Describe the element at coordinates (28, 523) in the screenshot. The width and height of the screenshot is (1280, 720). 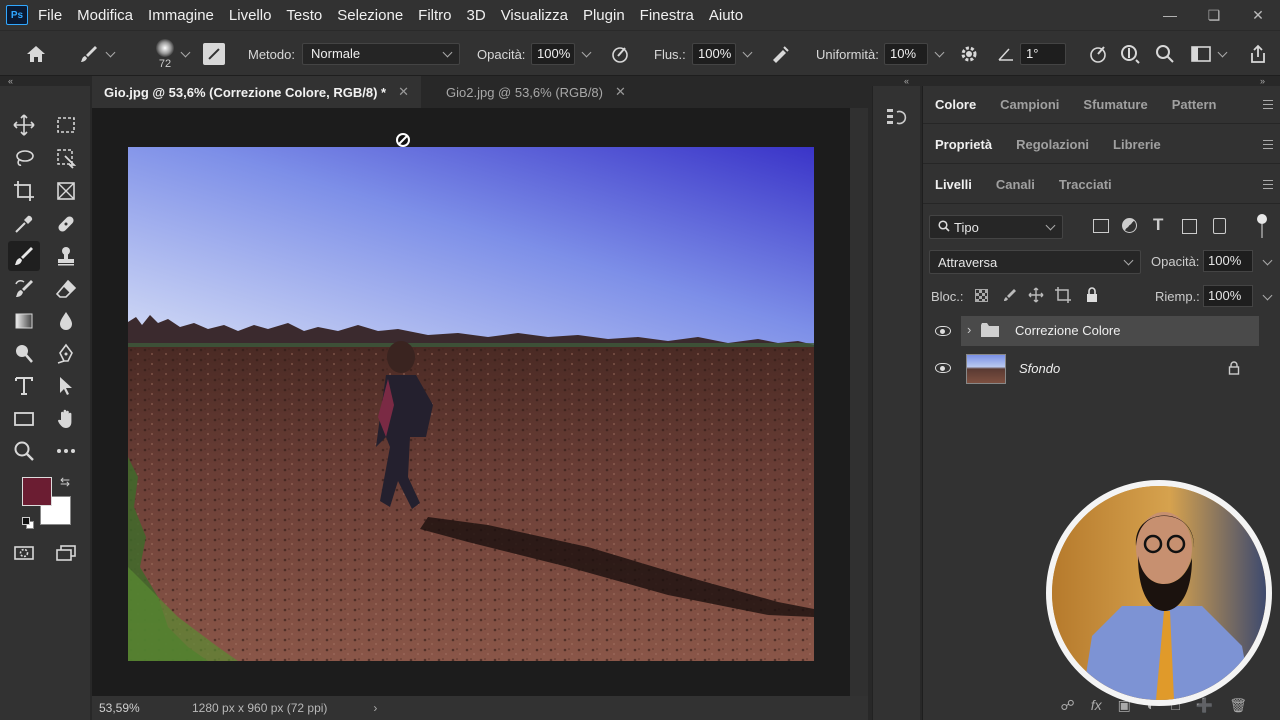
I see `default-colors-icon` at that location.